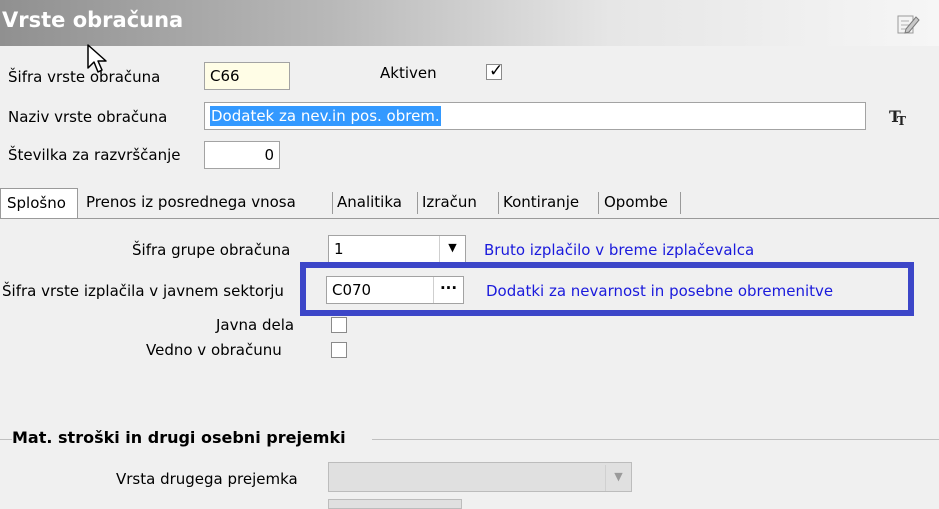  What do you see at coordinates (535, 116) in the screenshot?
I see `naziv-input: Dodatek za nev.in pos. obrem.` at bounding box center [535, 116].